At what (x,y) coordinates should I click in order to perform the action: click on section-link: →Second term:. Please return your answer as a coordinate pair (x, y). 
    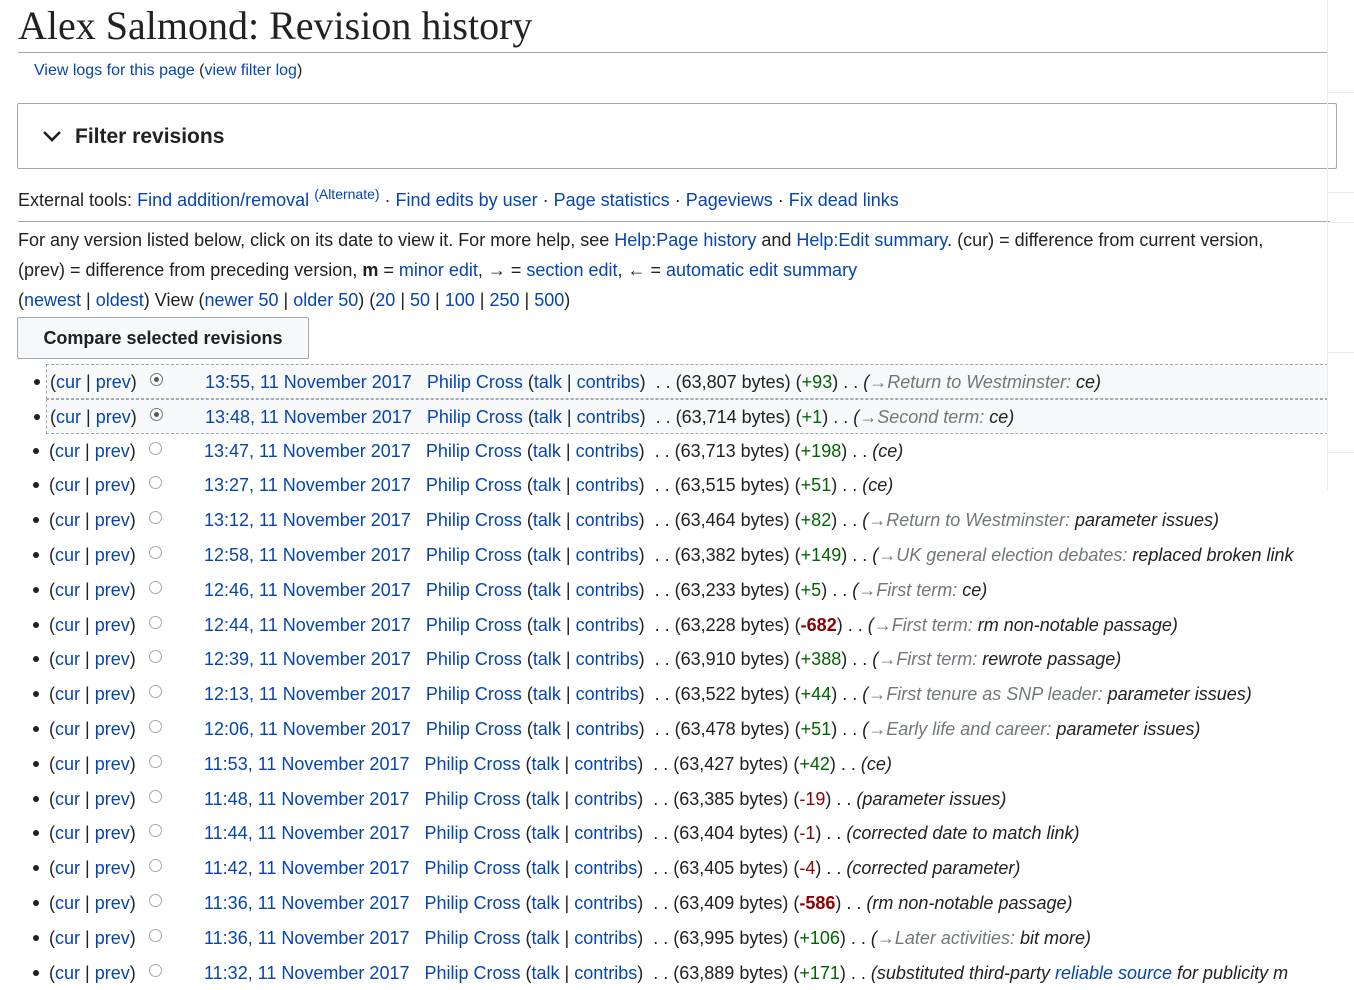
    Looking at the image, I should click on (921, 417).